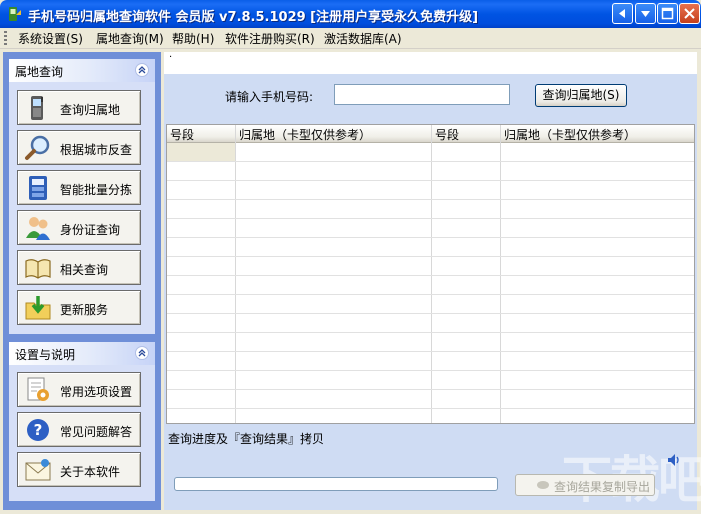  I want to click on nav-related-query-button: 相关查询, so click(79, 267).